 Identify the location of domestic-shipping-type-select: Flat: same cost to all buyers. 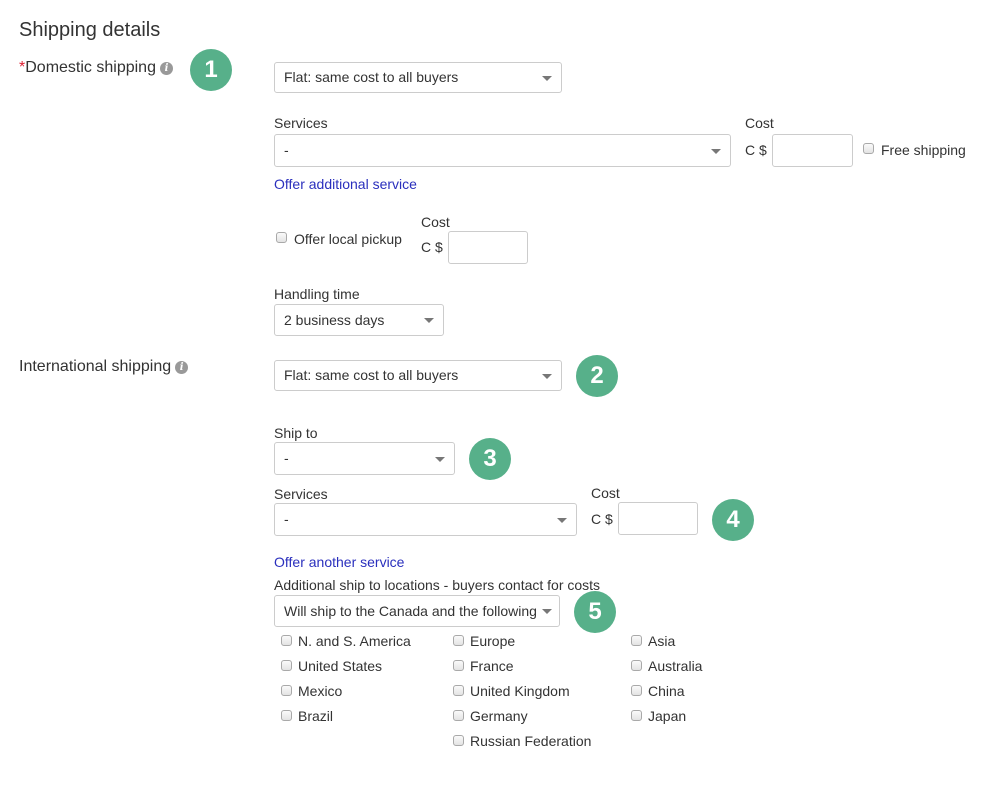
(418, 77).